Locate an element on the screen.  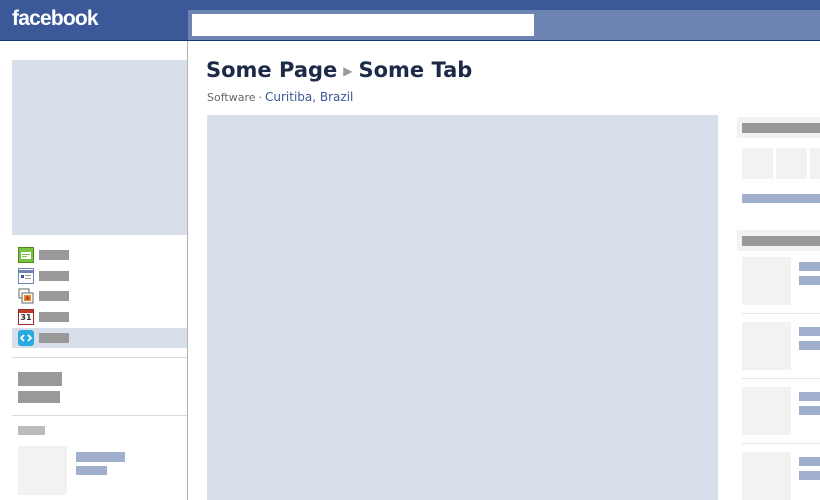
see-all-link-bar is located at coordinates (781, 198).